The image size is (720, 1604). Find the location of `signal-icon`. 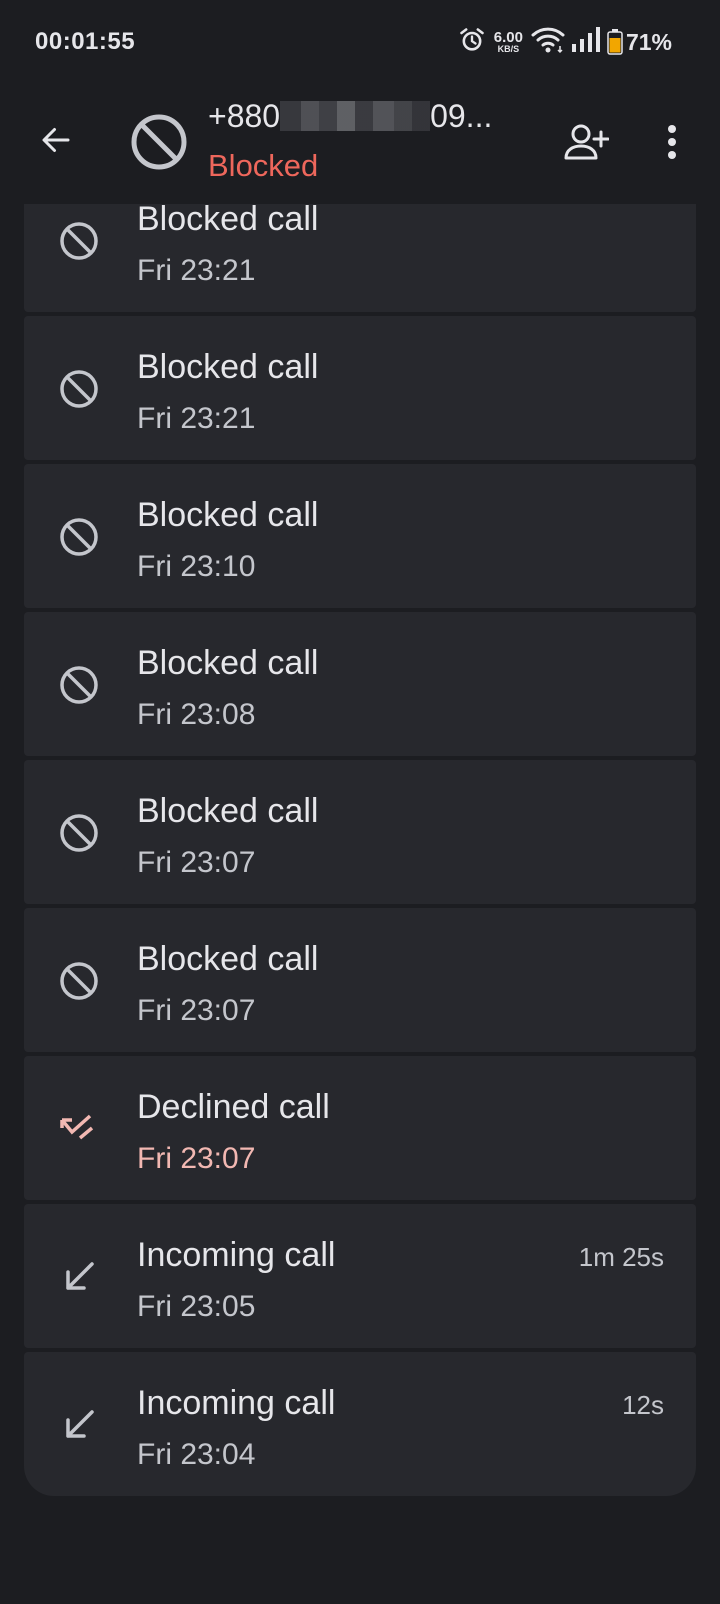

signal-icon is located at coordinates (586, 42).